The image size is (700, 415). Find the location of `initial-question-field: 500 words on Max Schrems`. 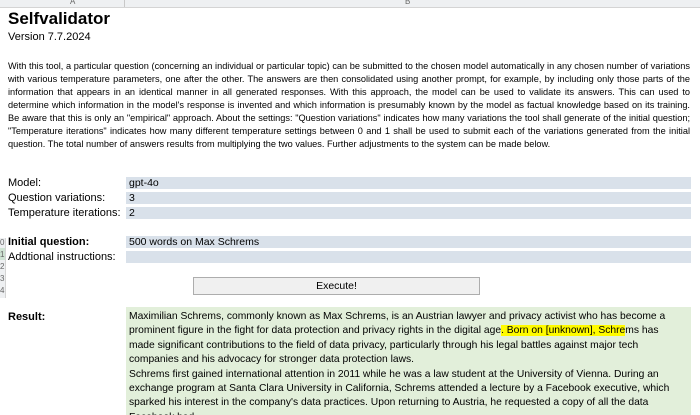

initial-question-field: 500 words on Max Schrems is located at coordinates (408, 242).